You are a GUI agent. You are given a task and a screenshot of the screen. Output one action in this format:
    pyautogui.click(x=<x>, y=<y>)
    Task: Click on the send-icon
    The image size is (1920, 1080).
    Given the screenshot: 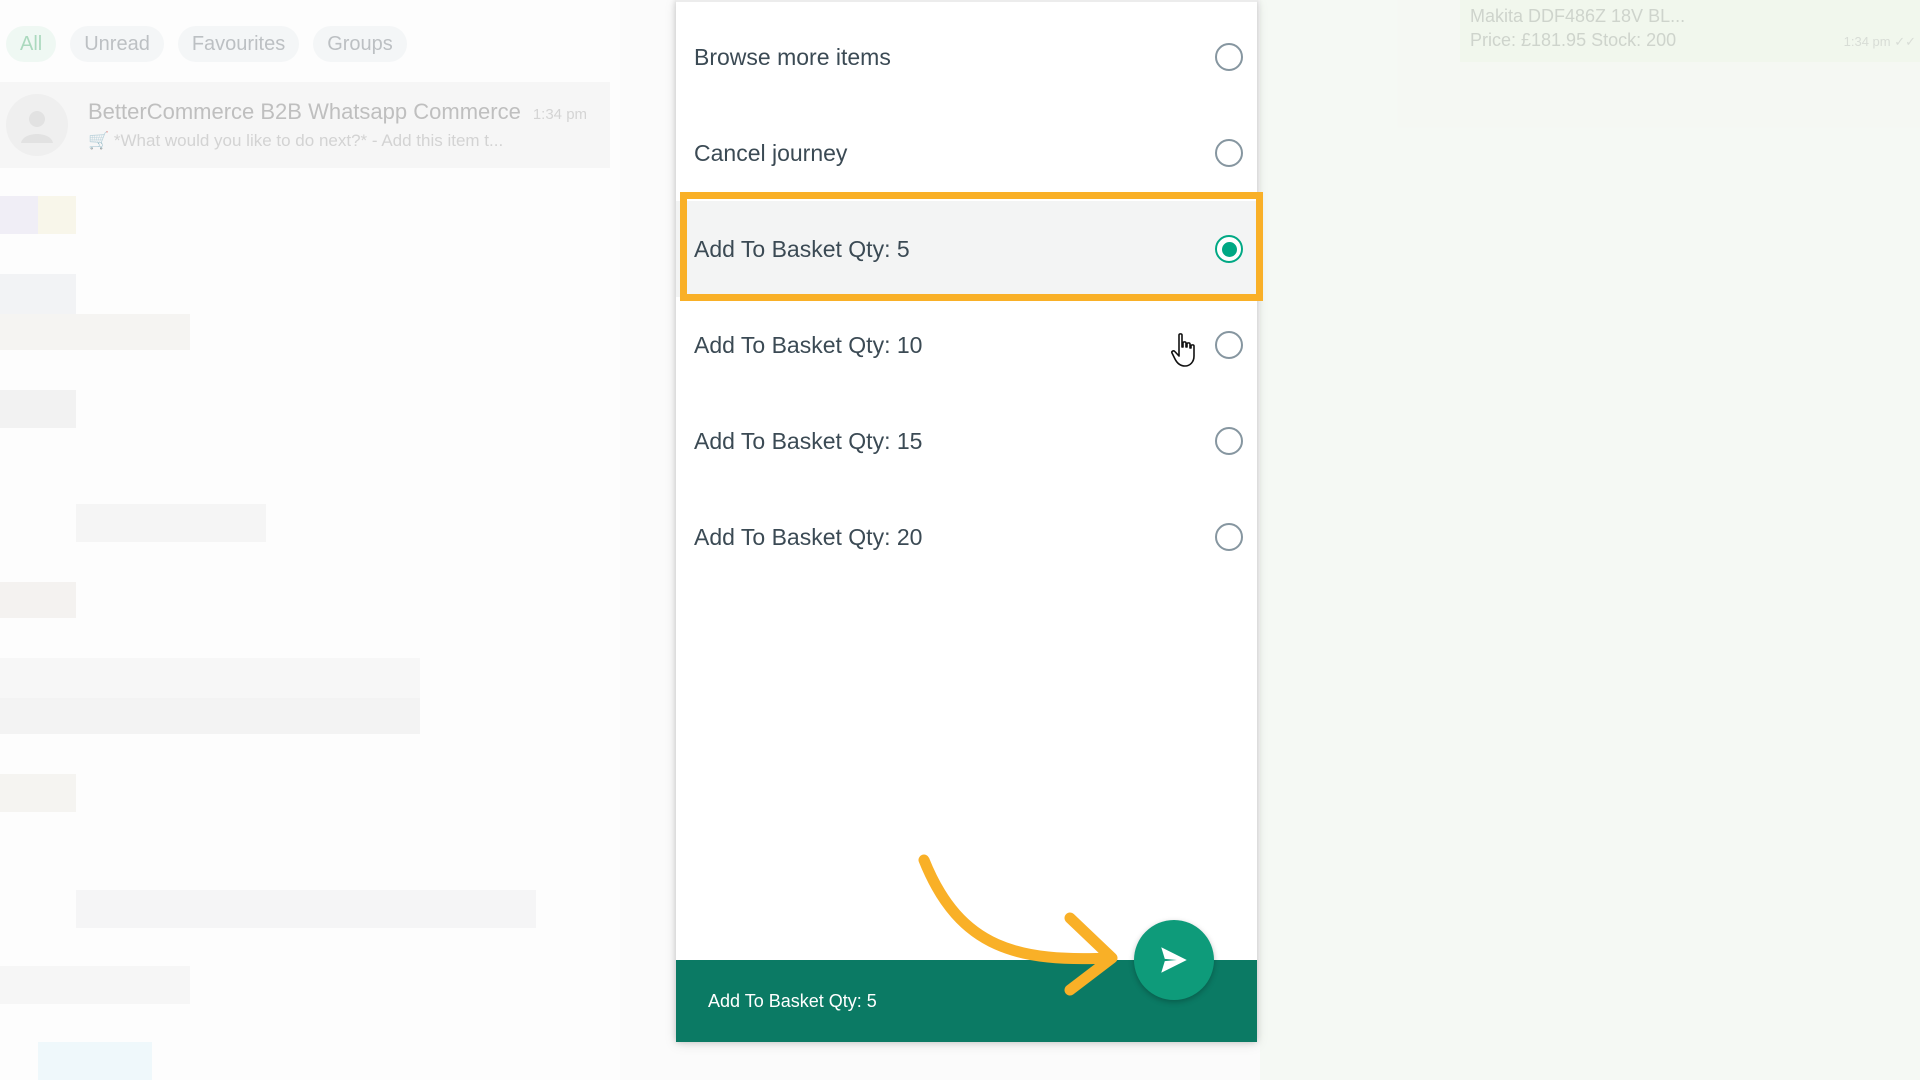 What is the action you would take?
    pyautogui.click(x=1174, y=960)
    